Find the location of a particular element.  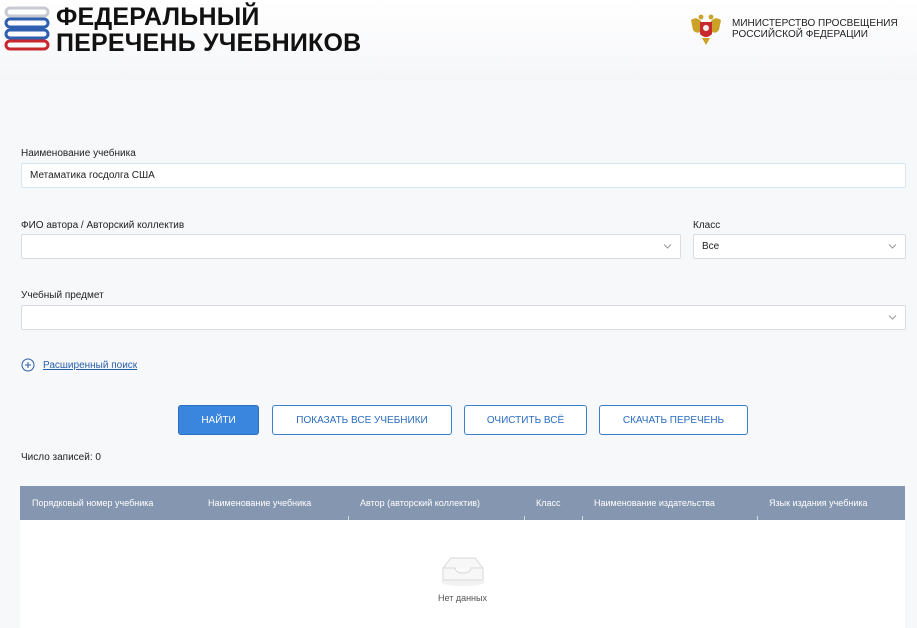

site-title-line2: ПЕРЕЧЕНЬ УЧЕБНИКОВ is located at coordinates (209, 43).